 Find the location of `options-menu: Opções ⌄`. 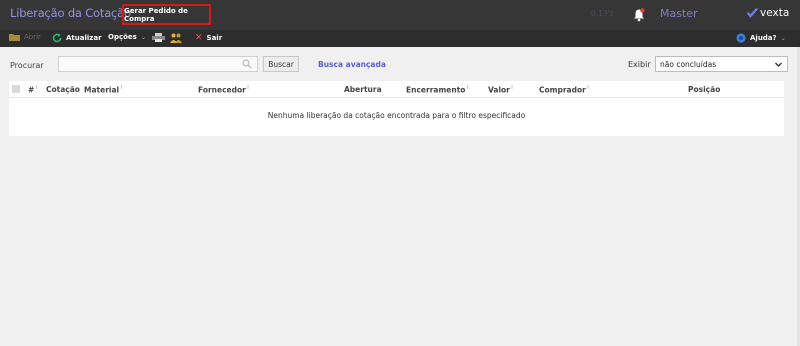

options-menu: Opções ⌄ is located at coordinates (127, 37).